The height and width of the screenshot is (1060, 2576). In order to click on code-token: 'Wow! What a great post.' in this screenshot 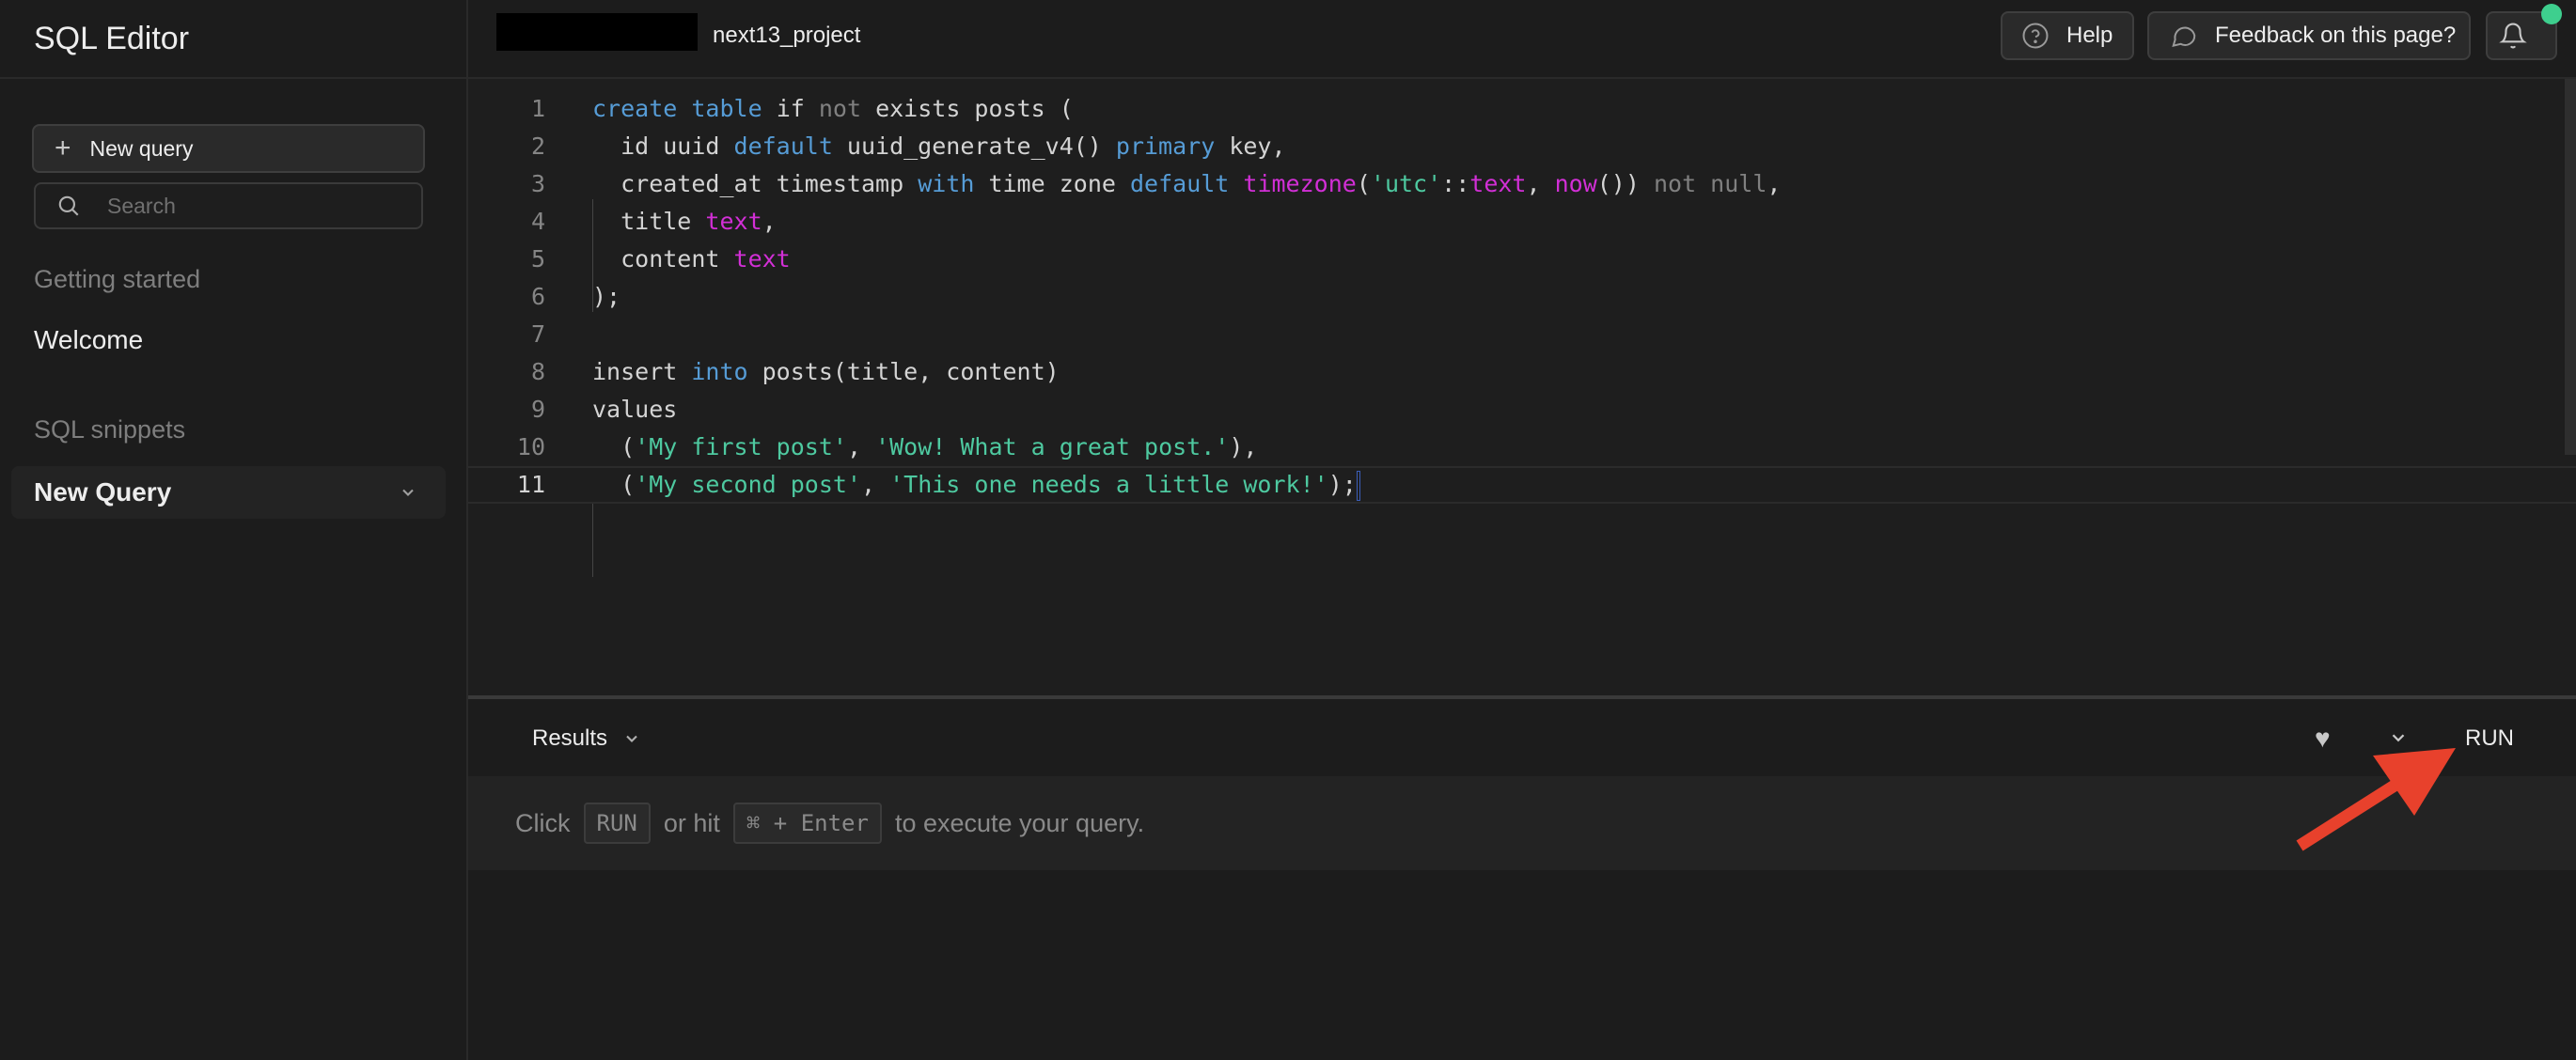, I will do `click(1053, 446)`.